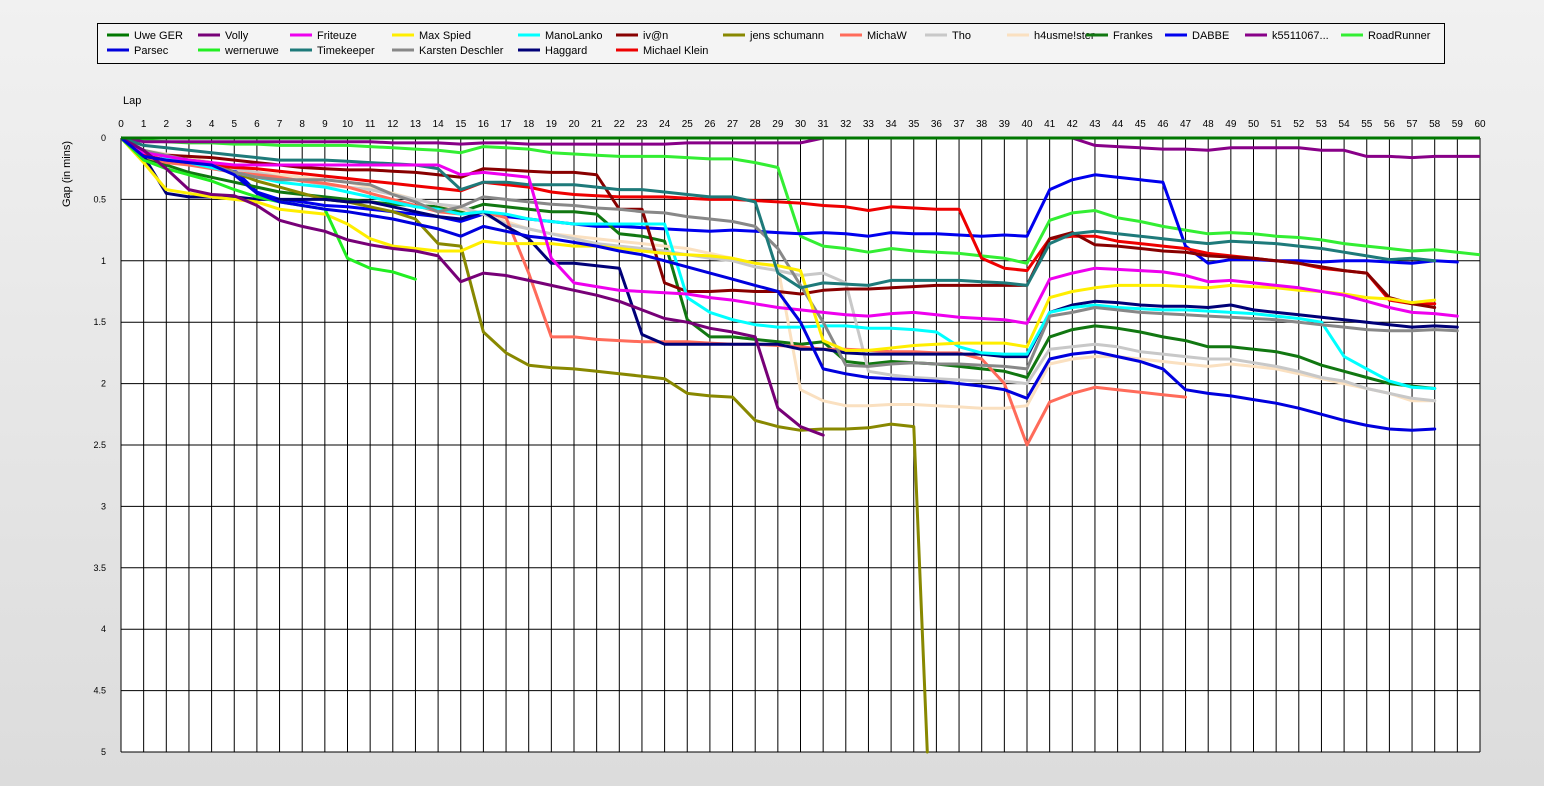 Image resolution: width=1544 pixels, height=786 pixels. What do you see at coordinates (982, 124) in the screenshot?
I see `x-tick-label: 38` at bounding box center [982, 124].